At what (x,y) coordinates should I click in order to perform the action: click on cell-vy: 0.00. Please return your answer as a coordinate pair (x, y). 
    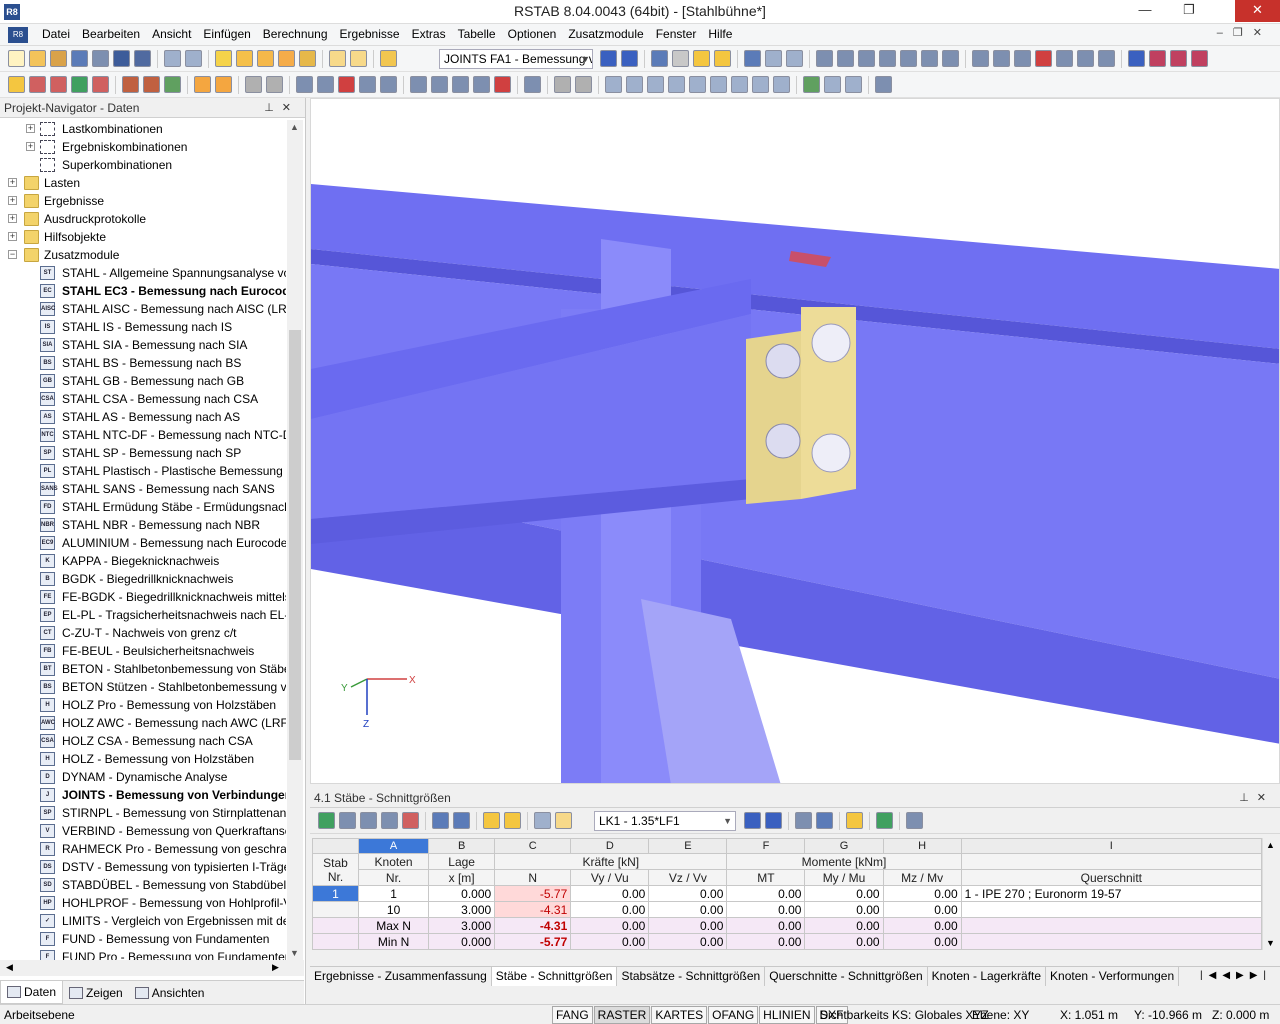
    Looking at the image, I should click on (610, 925).